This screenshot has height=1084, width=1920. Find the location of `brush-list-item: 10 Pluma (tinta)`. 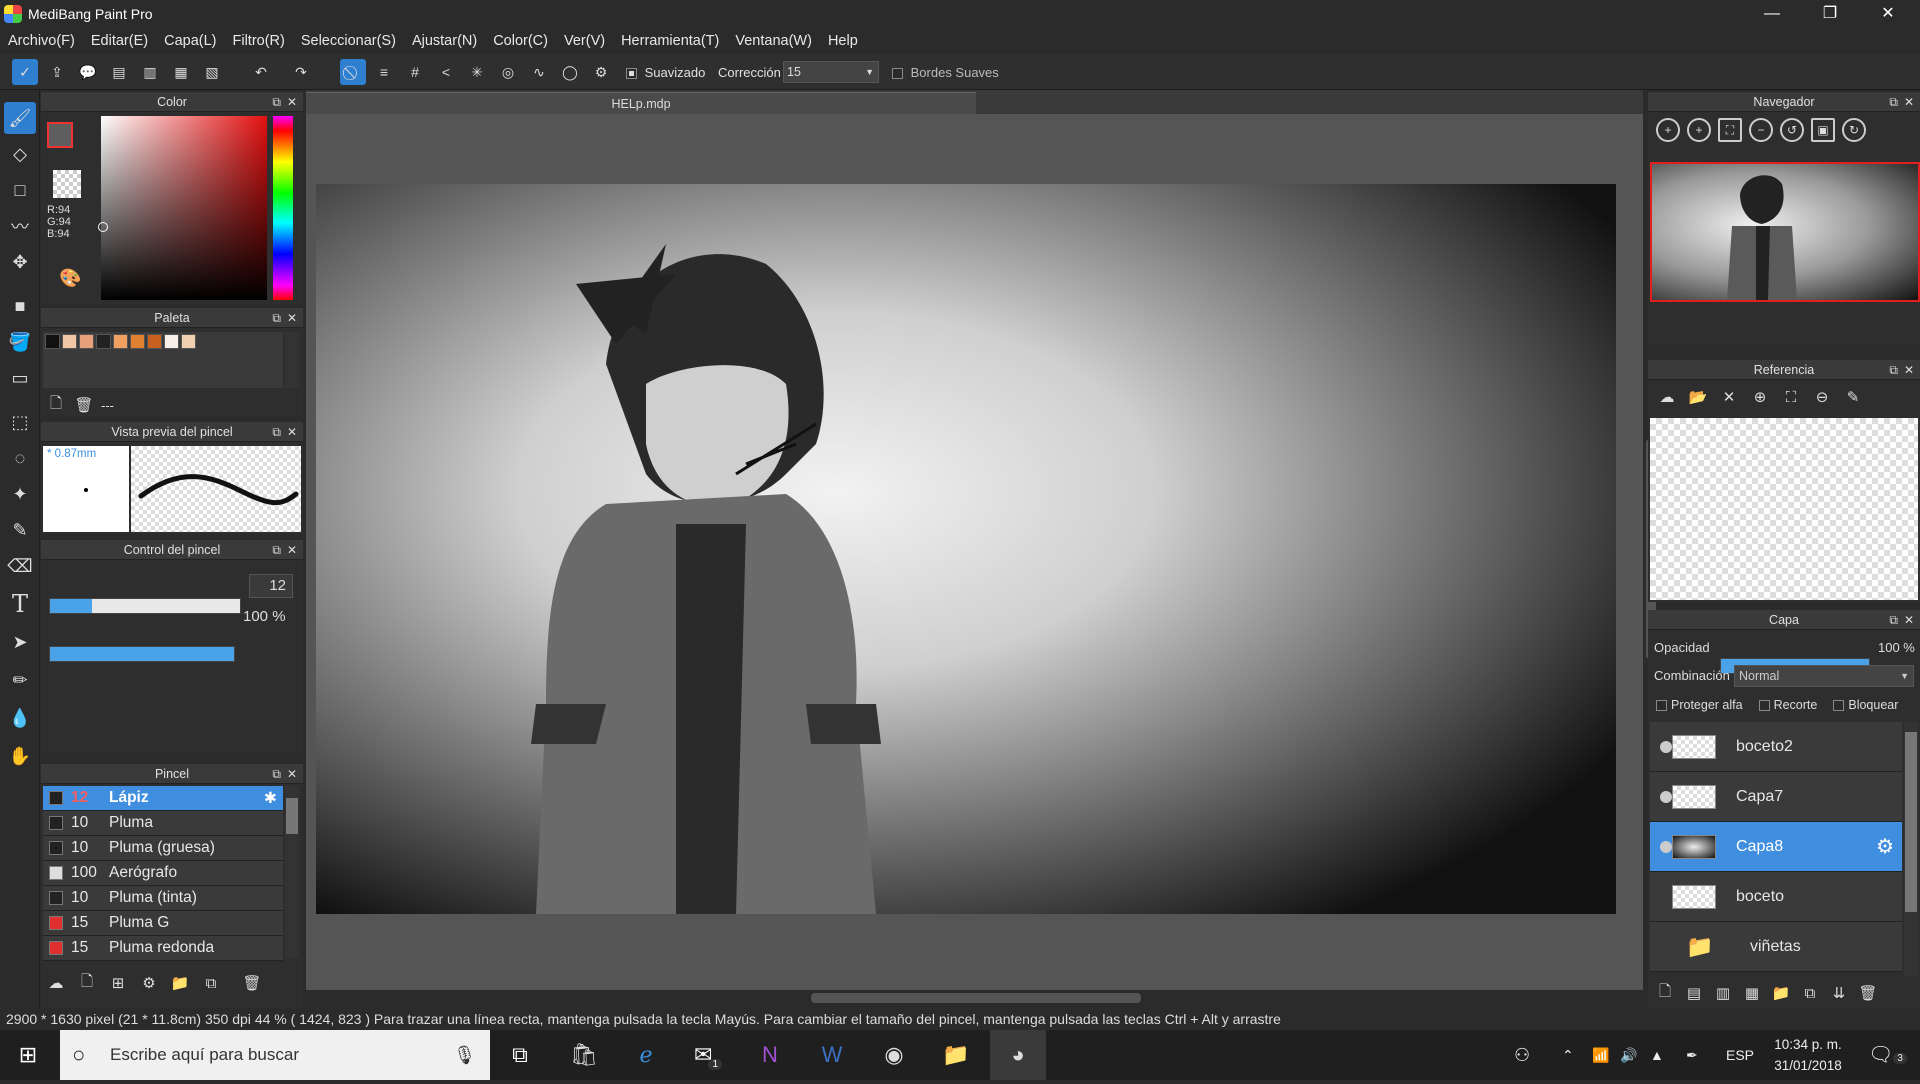

brush-list-item: 10 Pluma (tinta) is located at coordinates (163, 898).